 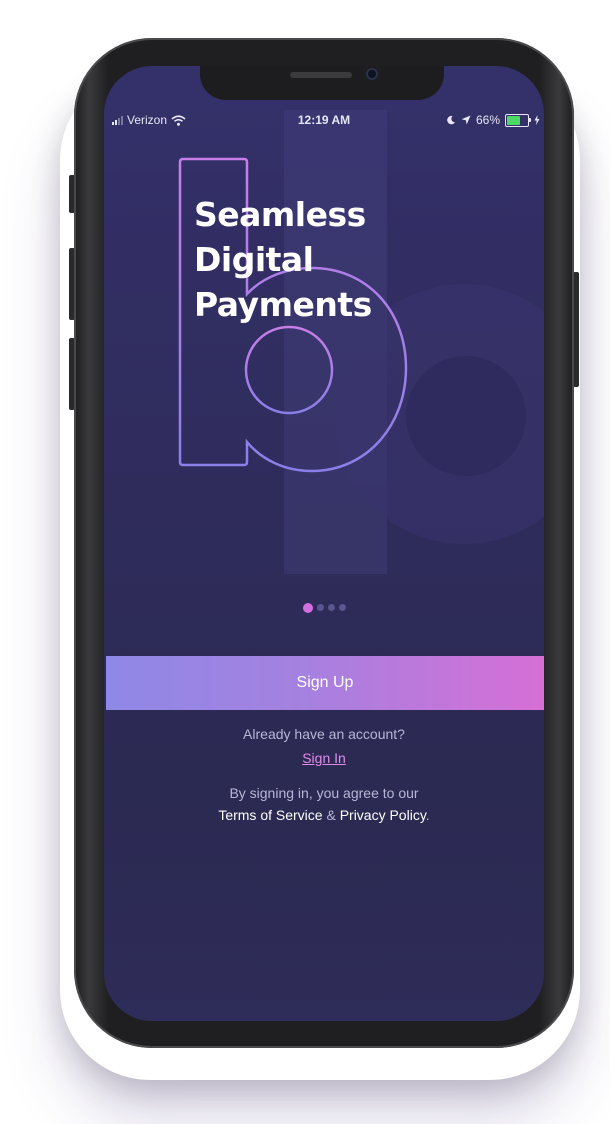 I want to click on headline-line-3: Payments, so click(x=283, y=304).